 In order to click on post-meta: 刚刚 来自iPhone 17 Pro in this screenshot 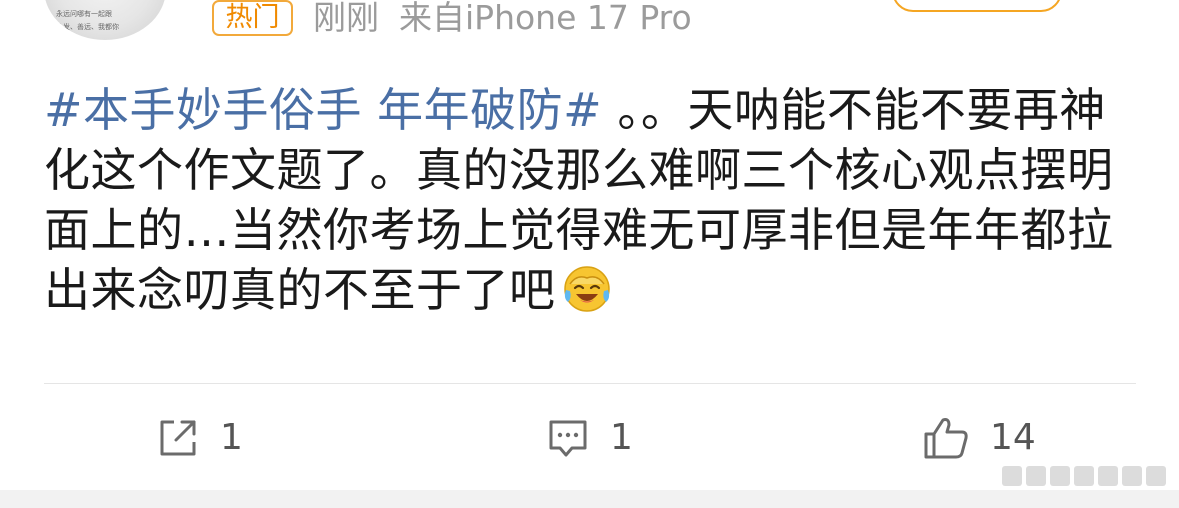, I will do `click(502, 19)`.